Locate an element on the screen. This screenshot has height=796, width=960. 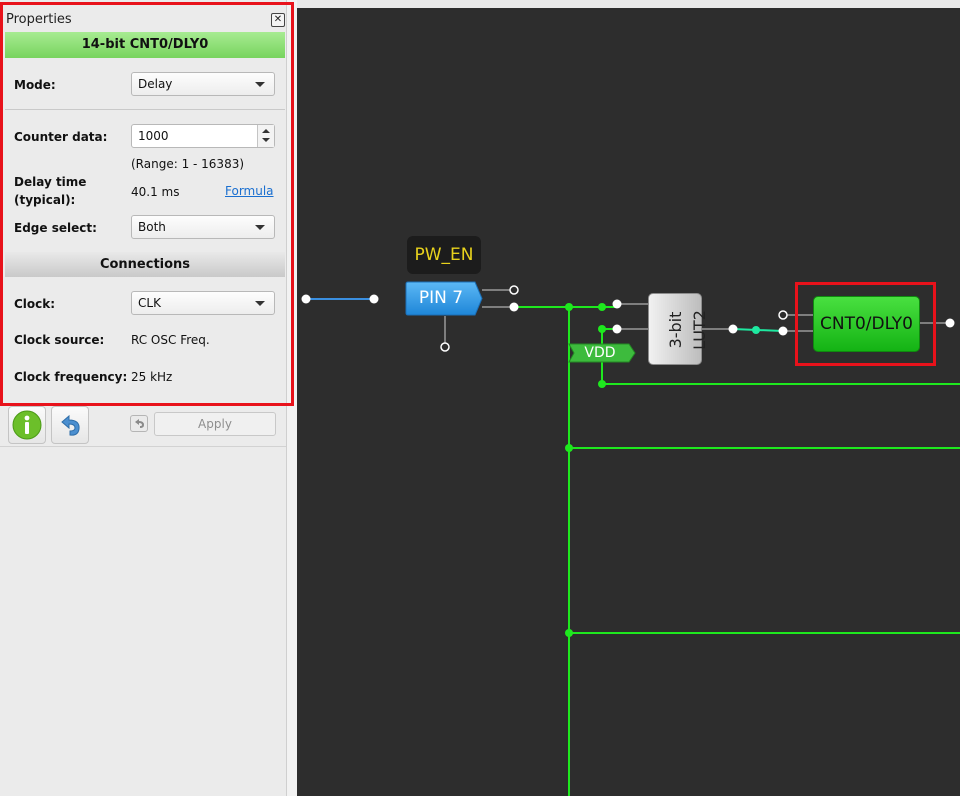
lut2-block: 3-bit LUT2 is located at coordinates (678, 329).